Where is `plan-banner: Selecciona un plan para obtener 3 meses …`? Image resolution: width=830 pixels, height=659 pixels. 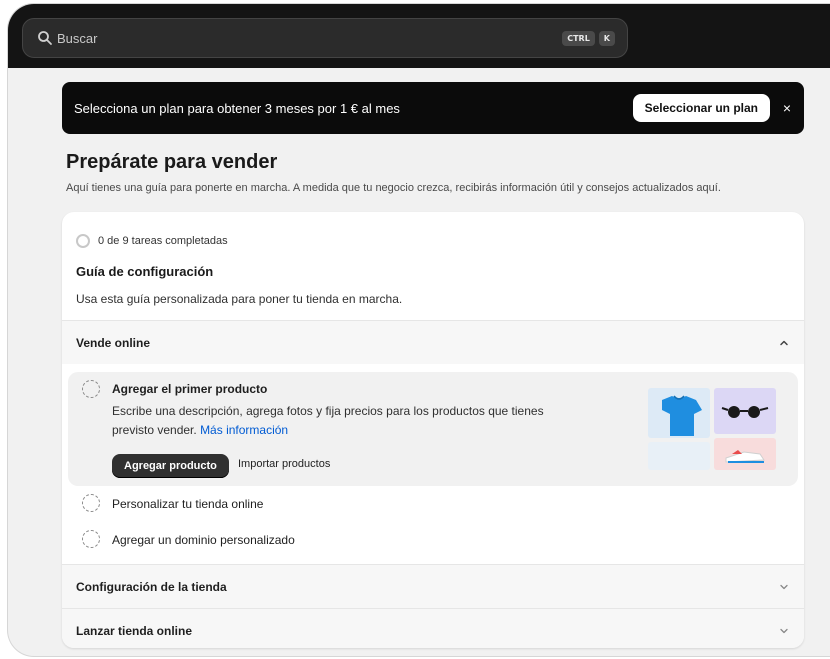 plan-banner: Selecciona un plan para obtener 3 meses … is located at coordinates (433, 108).